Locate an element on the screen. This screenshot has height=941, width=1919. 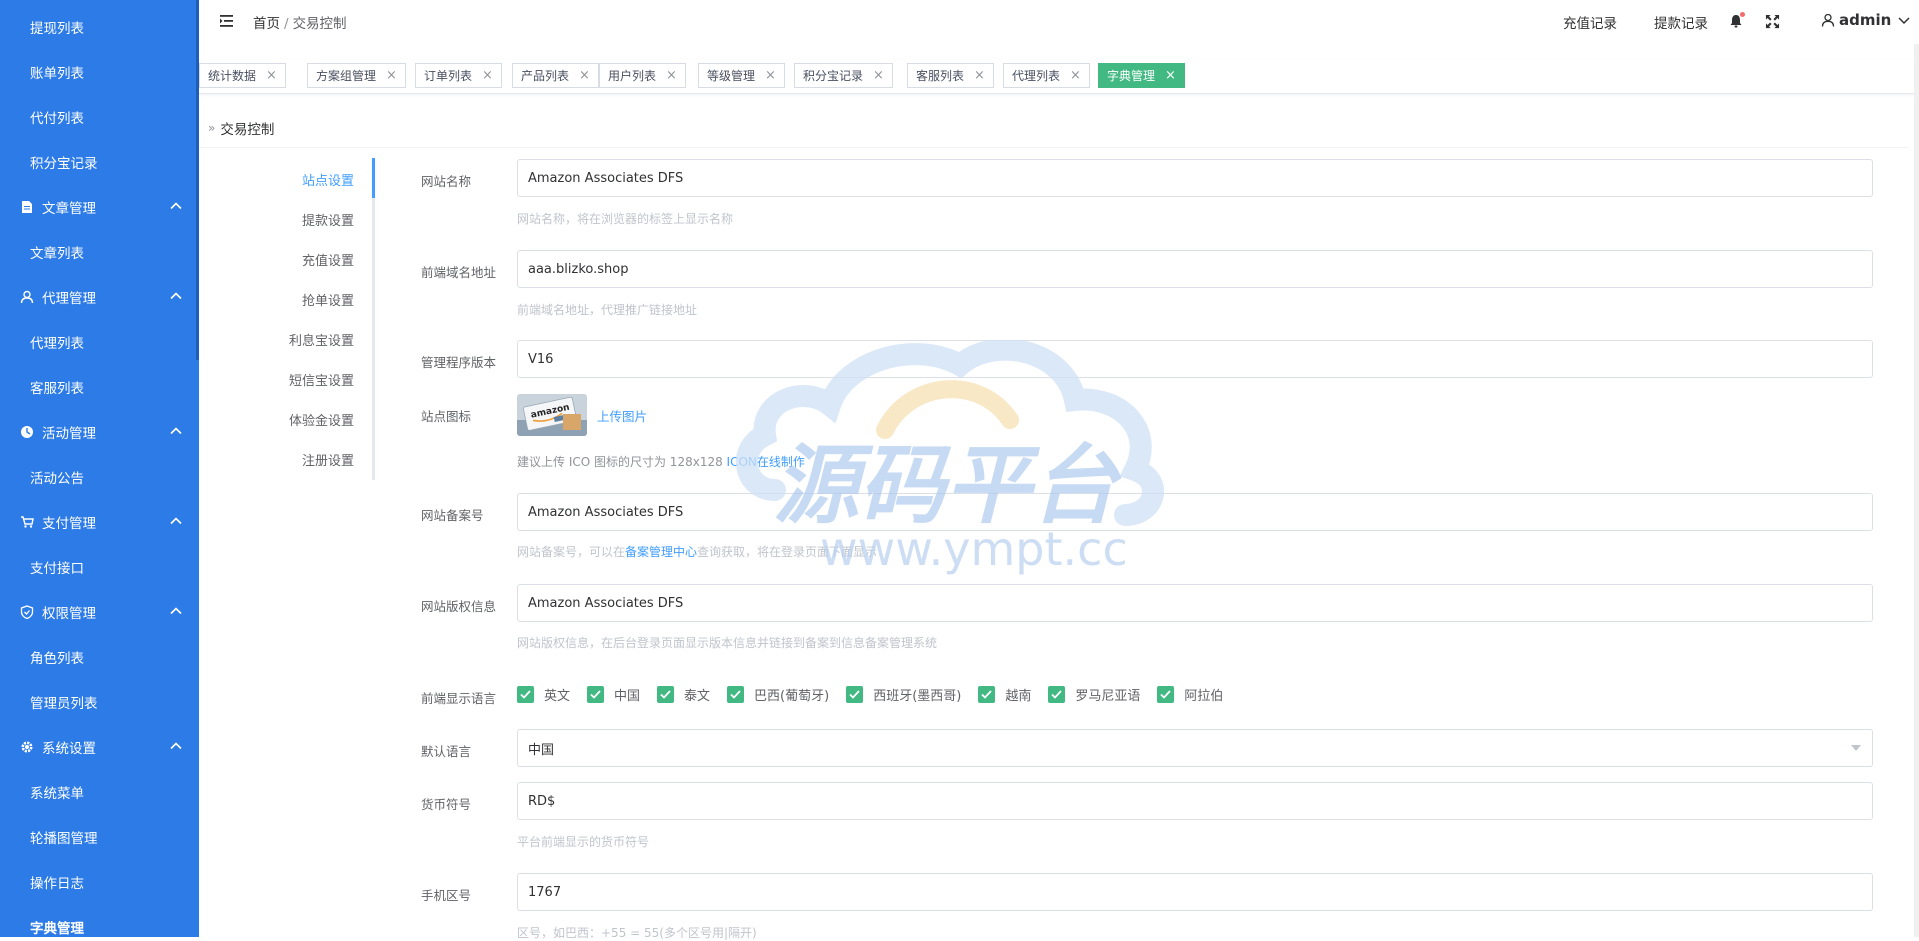
upload-image-link: 上传图片 is located at coordinates (622, 415).